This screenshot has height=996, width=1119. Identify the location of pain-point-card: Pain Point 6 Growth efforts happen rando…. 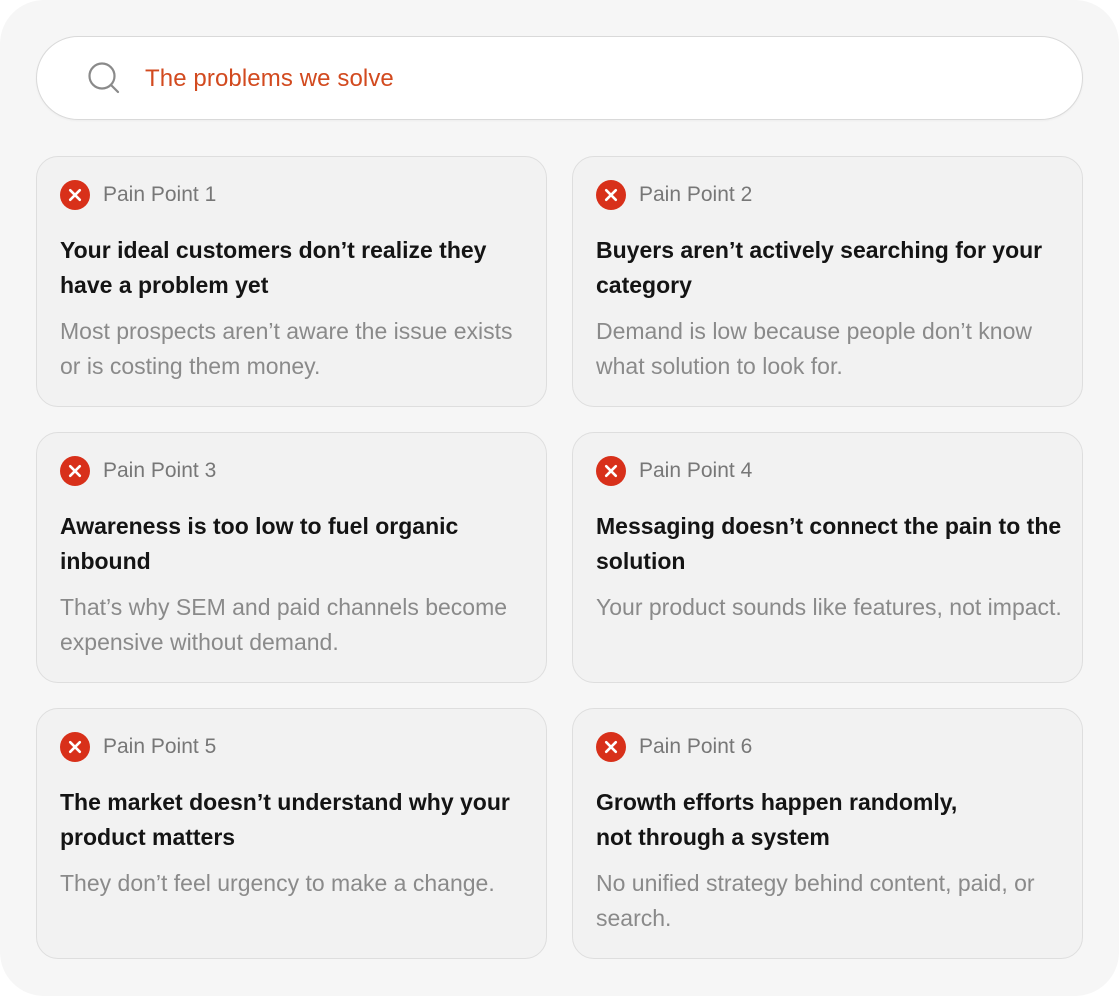
(827, 833).